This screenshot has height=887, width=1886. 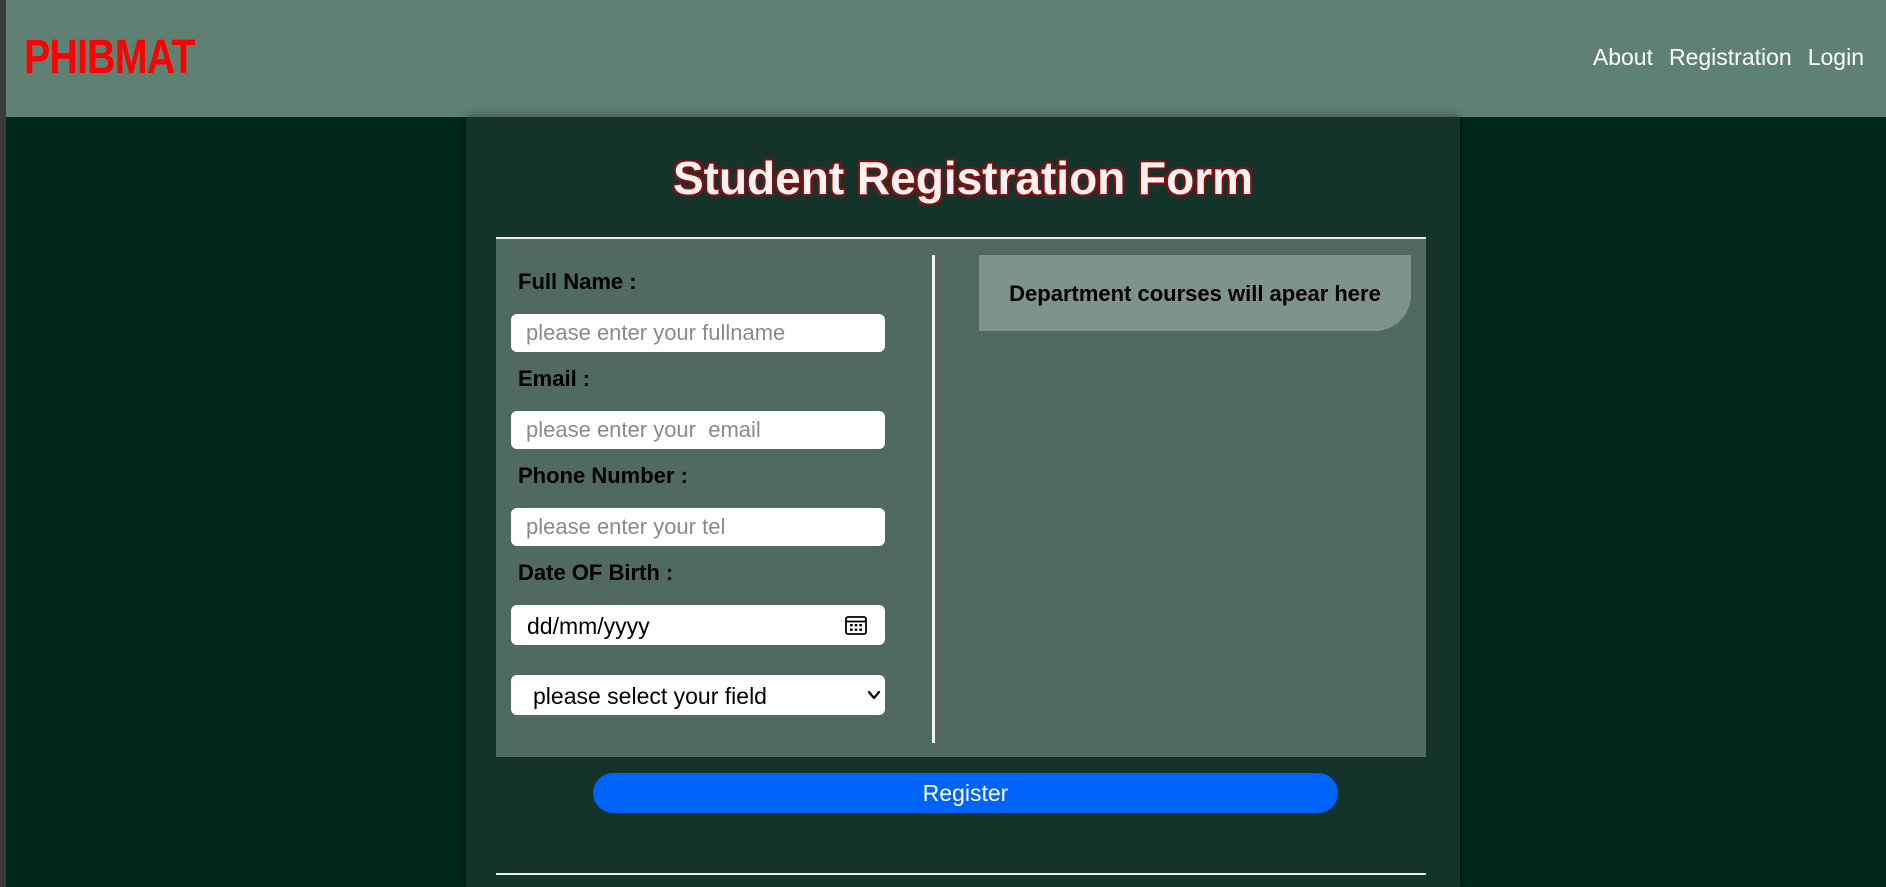 I want to click on field-select: please select your field, so click(x=698, y=695).